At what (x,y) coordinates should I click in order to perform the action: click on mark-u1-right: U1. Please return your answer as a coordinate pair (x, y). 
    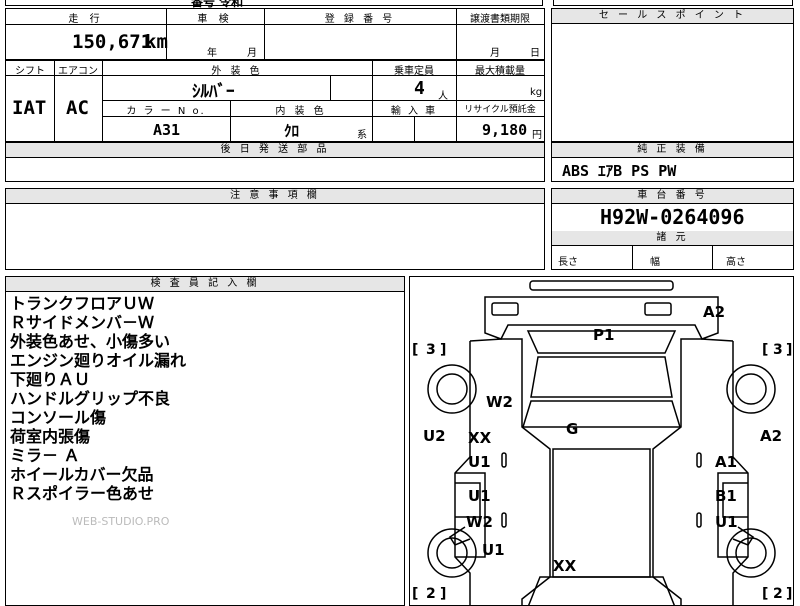
    Looking at the image, I should click on (726, 522).